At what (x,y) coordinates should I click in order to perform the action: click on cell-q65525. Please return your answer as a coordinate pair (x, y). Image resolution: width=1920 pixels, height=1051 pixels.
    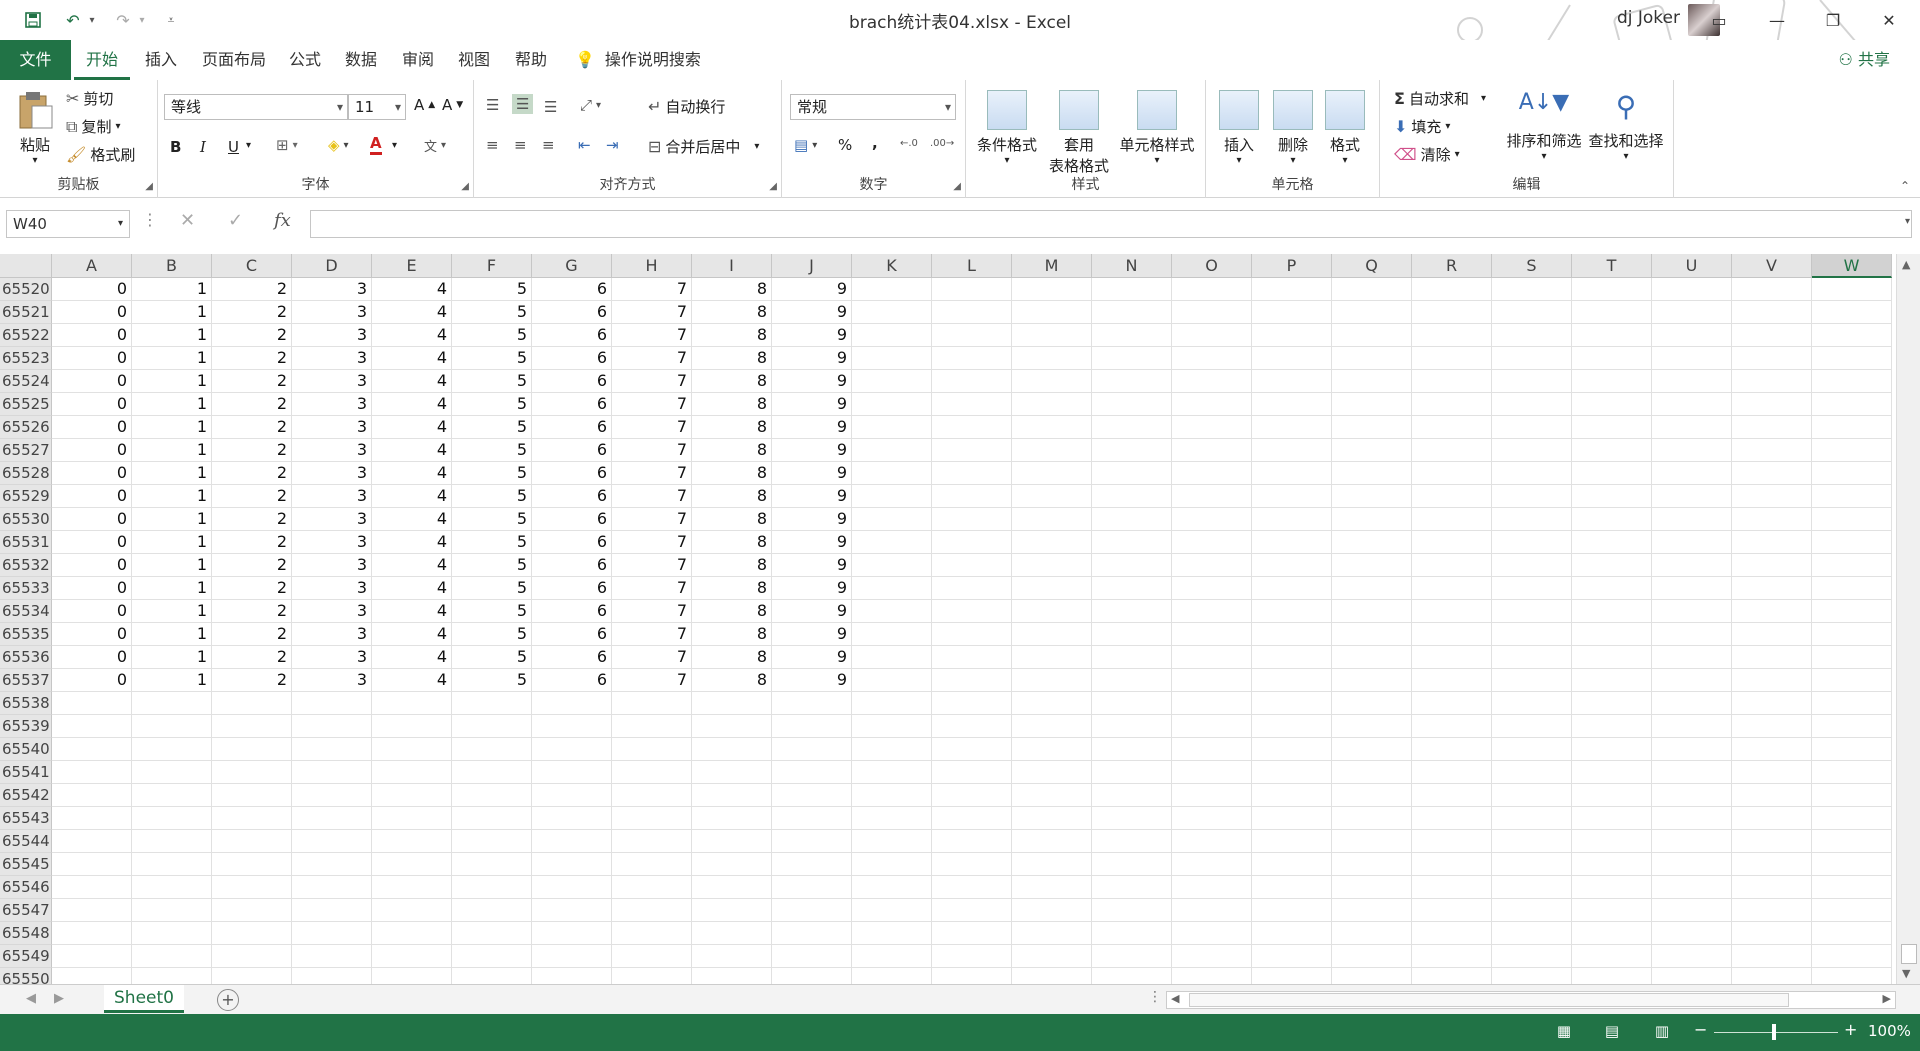
    Looking at the image, I should click on (1372, 404).